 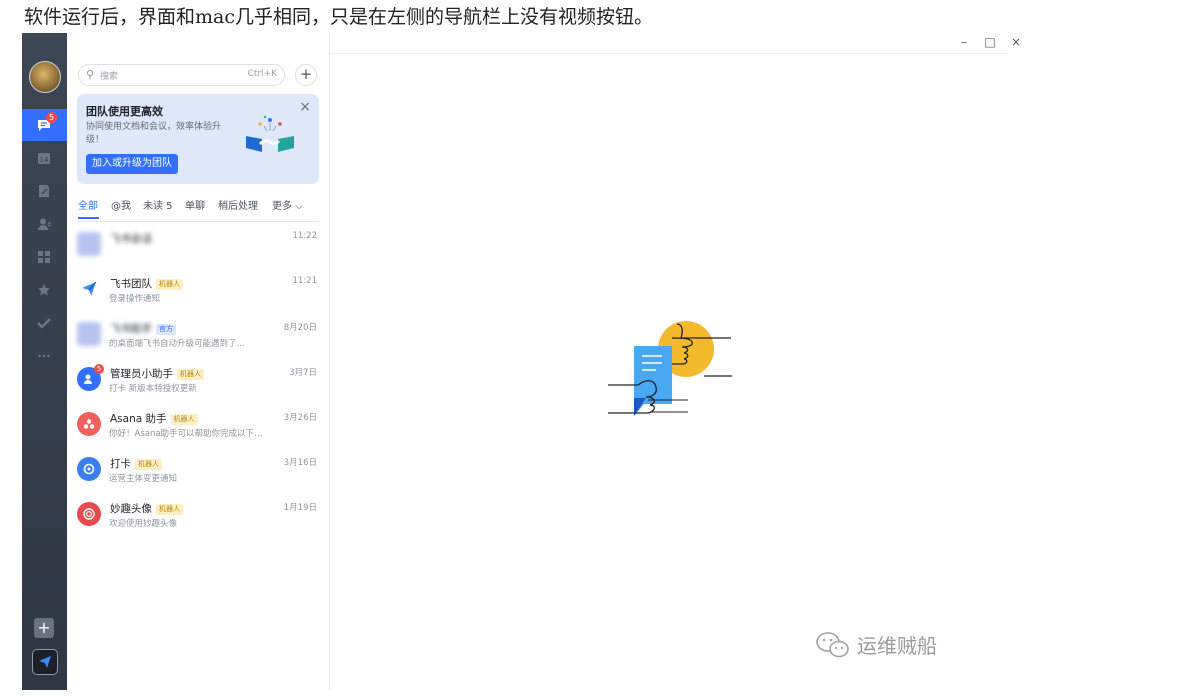 I want to click on calendar-icon: 14, so click(x=44, y=158).